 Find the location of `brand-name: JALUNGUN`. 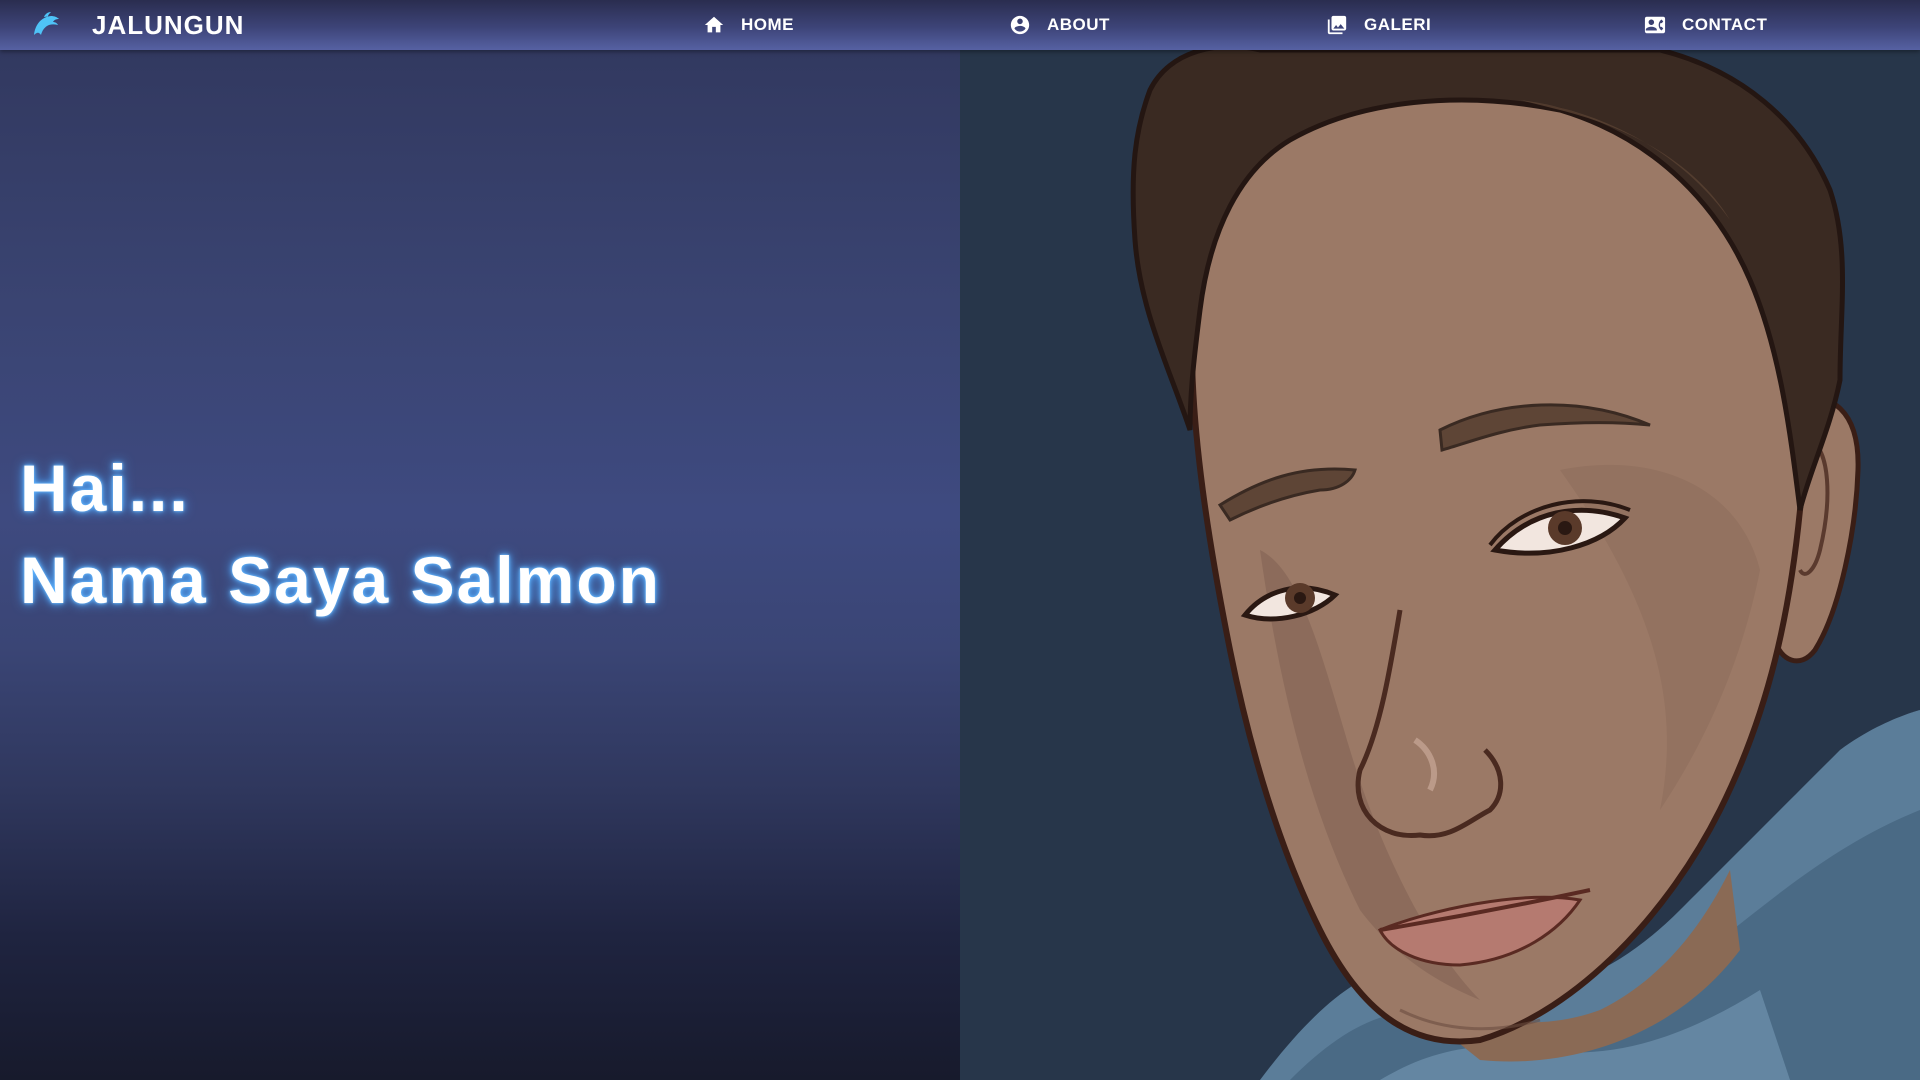

brand-name: JALUNGUN is located at coordinates (168, 24).